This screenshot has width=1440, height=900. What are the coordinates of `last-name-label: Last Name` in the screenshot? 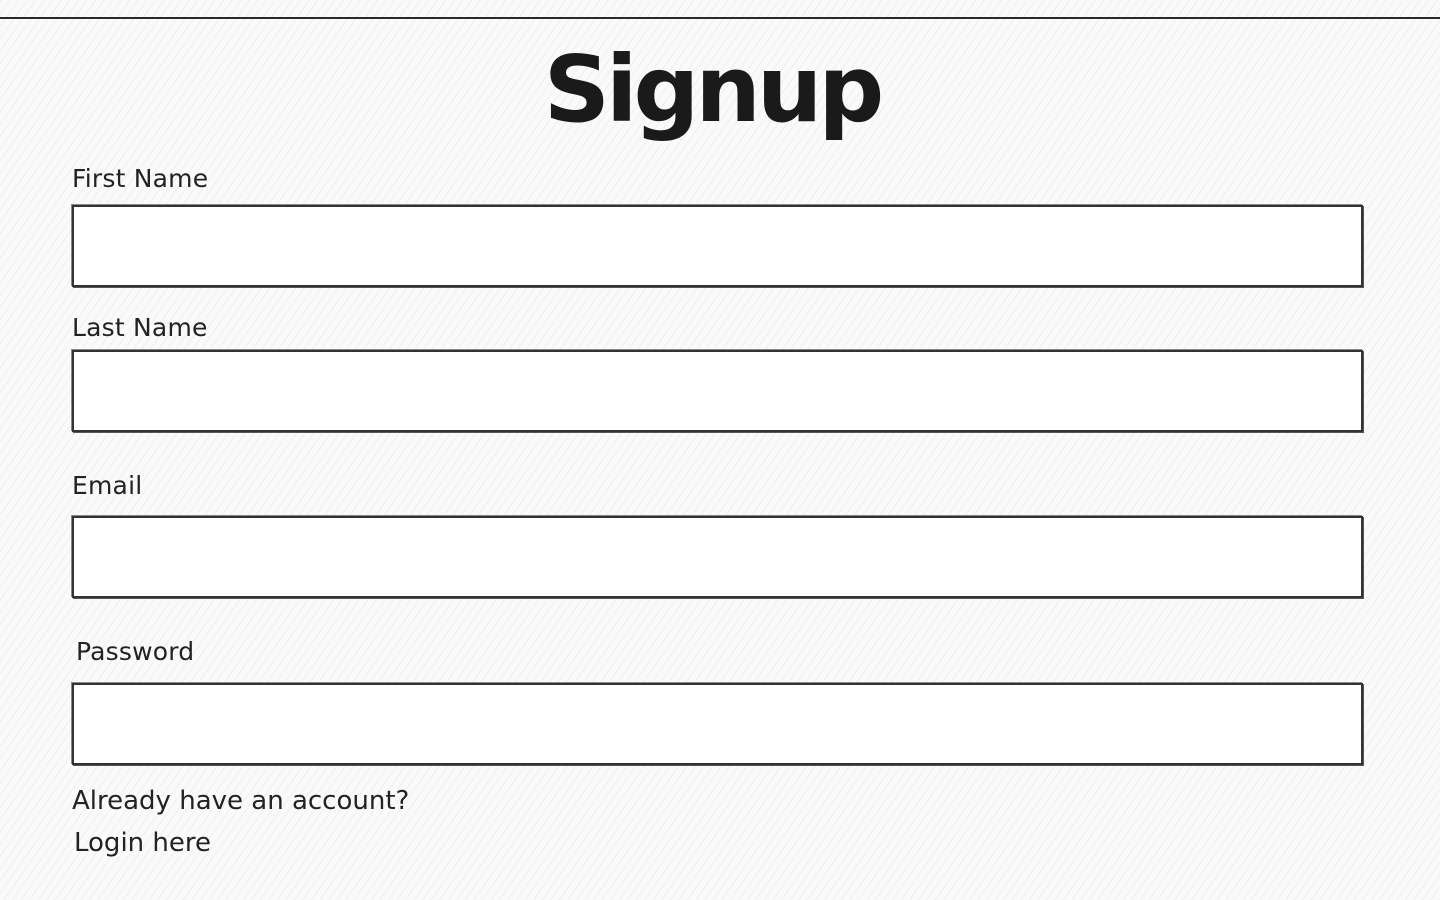 It's located at (140, 327).